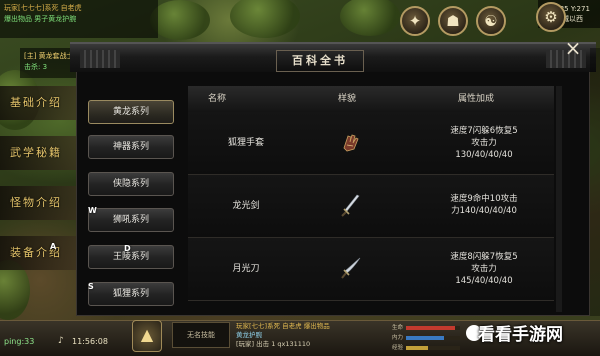 The width and height of the screenshot is (600, 356). I want to click on category-button-huli: 狐狸系列, so click(131, 294).